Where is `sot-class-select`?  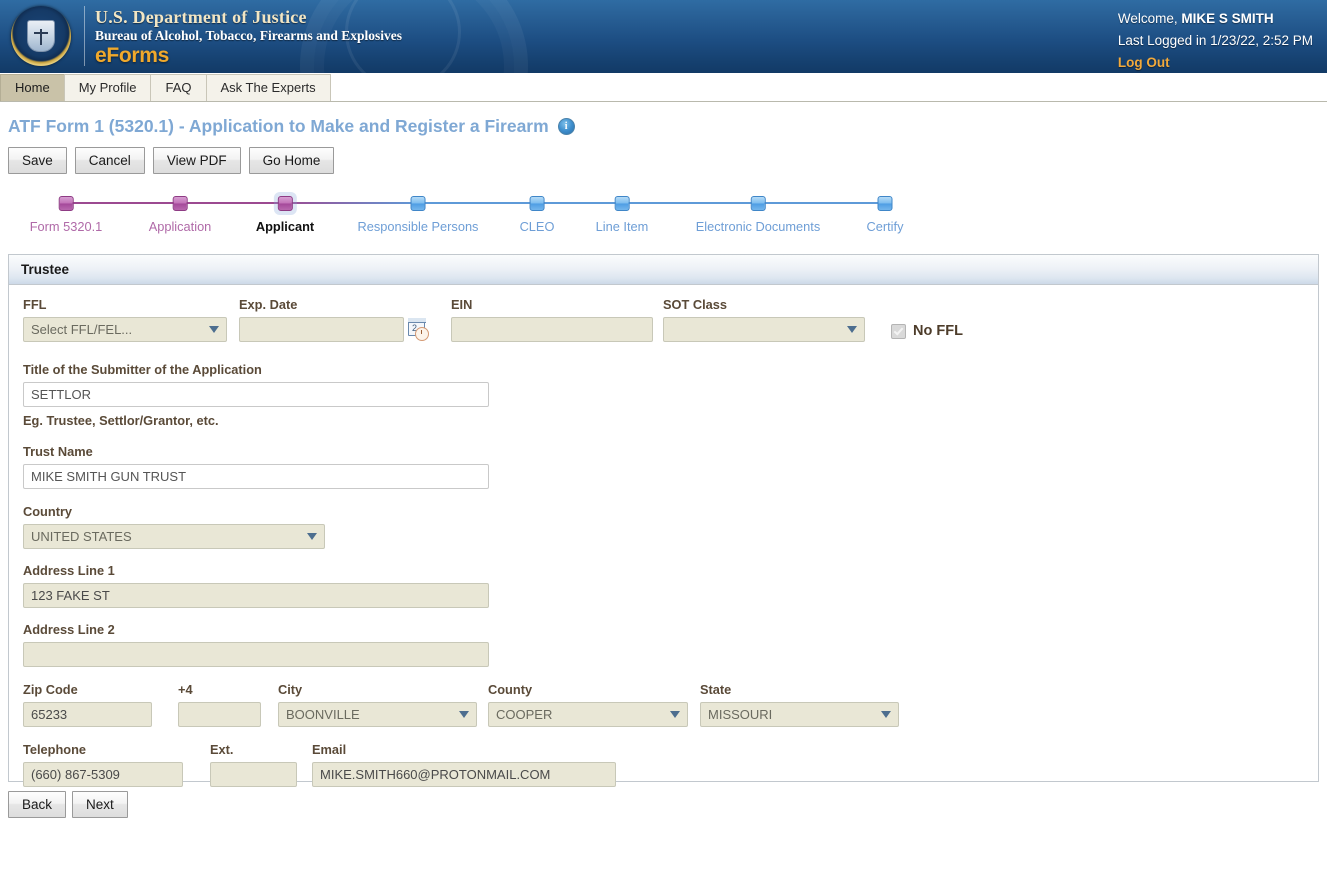 sot-class-select is located at coordinates (764, 329).